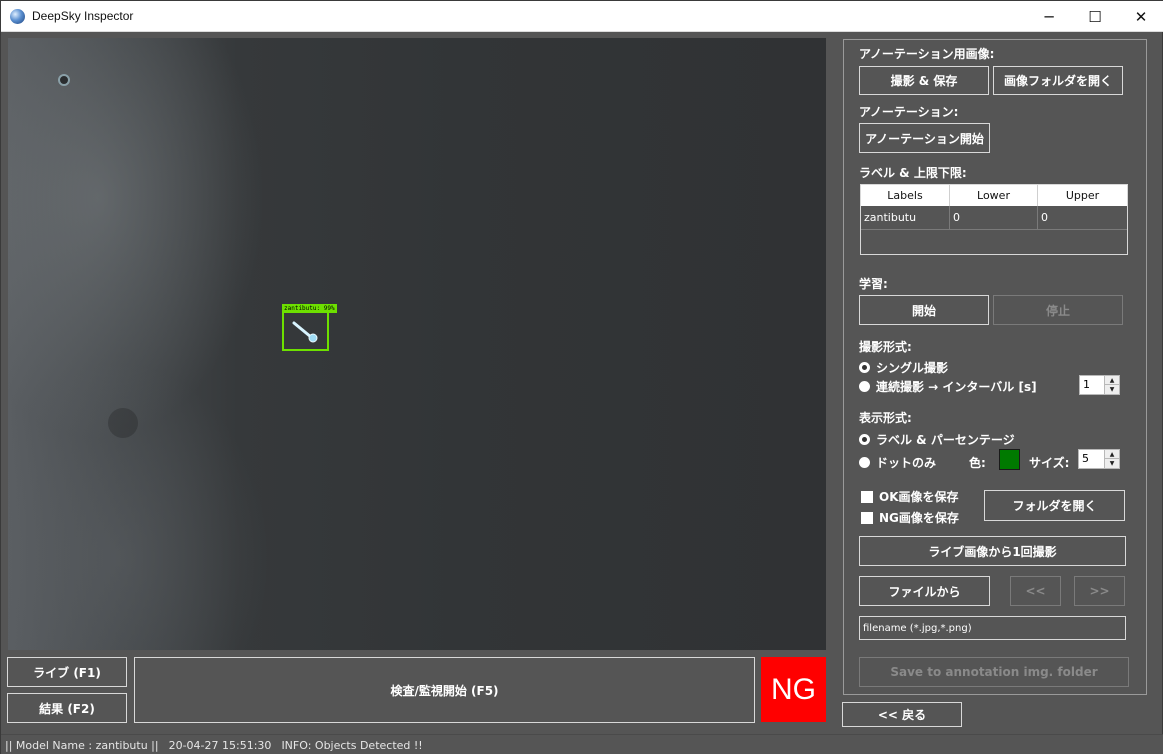 This screenshot has height=754, width=1163. What do you see at coordinates (305, 332) in the screenshot?
I see `detected-object` at bounding box center [305, 332].